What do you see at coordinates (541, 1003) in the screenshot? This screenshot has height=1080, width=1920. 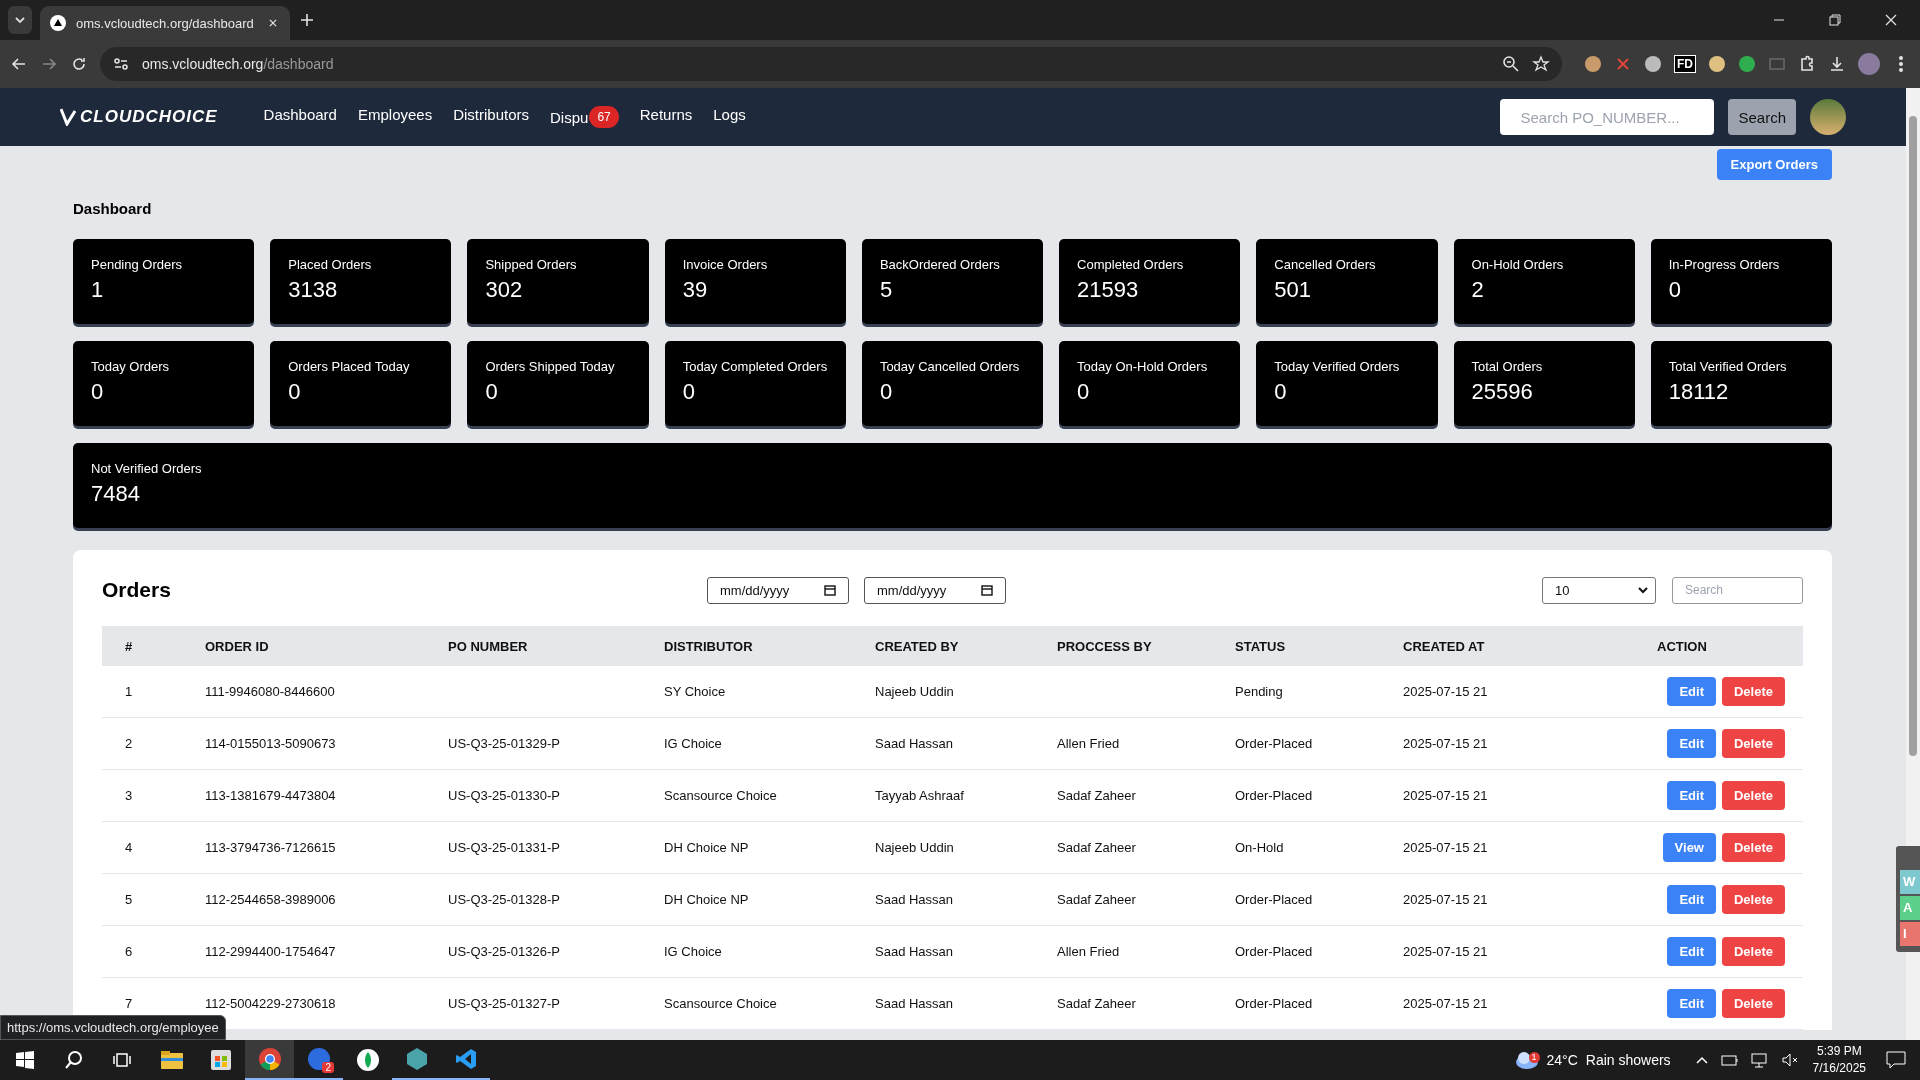 I see `table-cell: US-Q3-25-01327-P` at bounding box center [541, 1003].